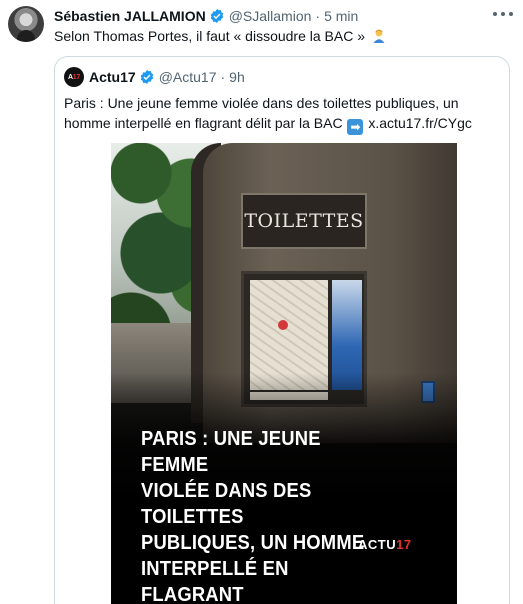 The height and width of the screenshot is (604, 523). I want to click on quoted-link: x.actu17.fr/CYgc, so click(420, 123).